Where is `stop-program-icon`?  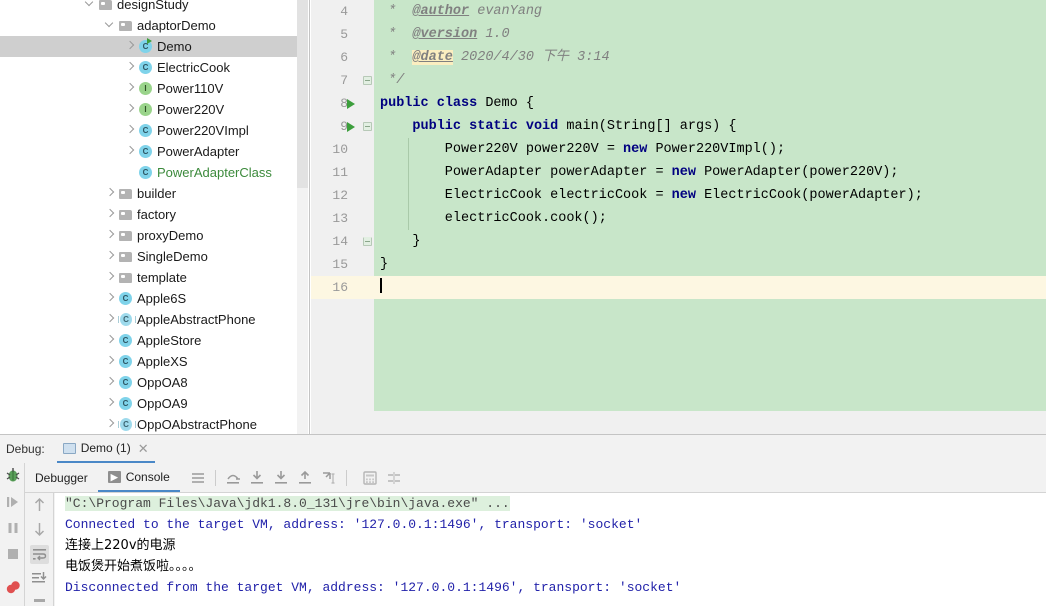 stop-program-icon is located at coordinates (13, 554).